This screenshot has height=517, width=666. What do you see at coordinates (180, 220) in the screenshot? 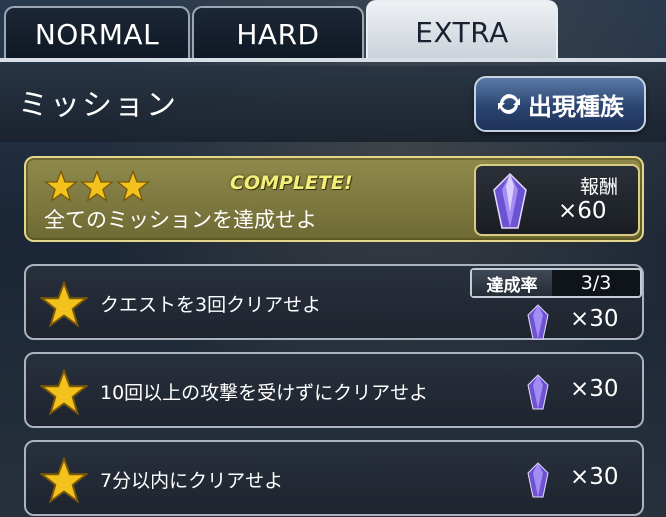
I see `complete-mission-text: 全てのミッションを達成せよ` at bounding box center [180, 220].